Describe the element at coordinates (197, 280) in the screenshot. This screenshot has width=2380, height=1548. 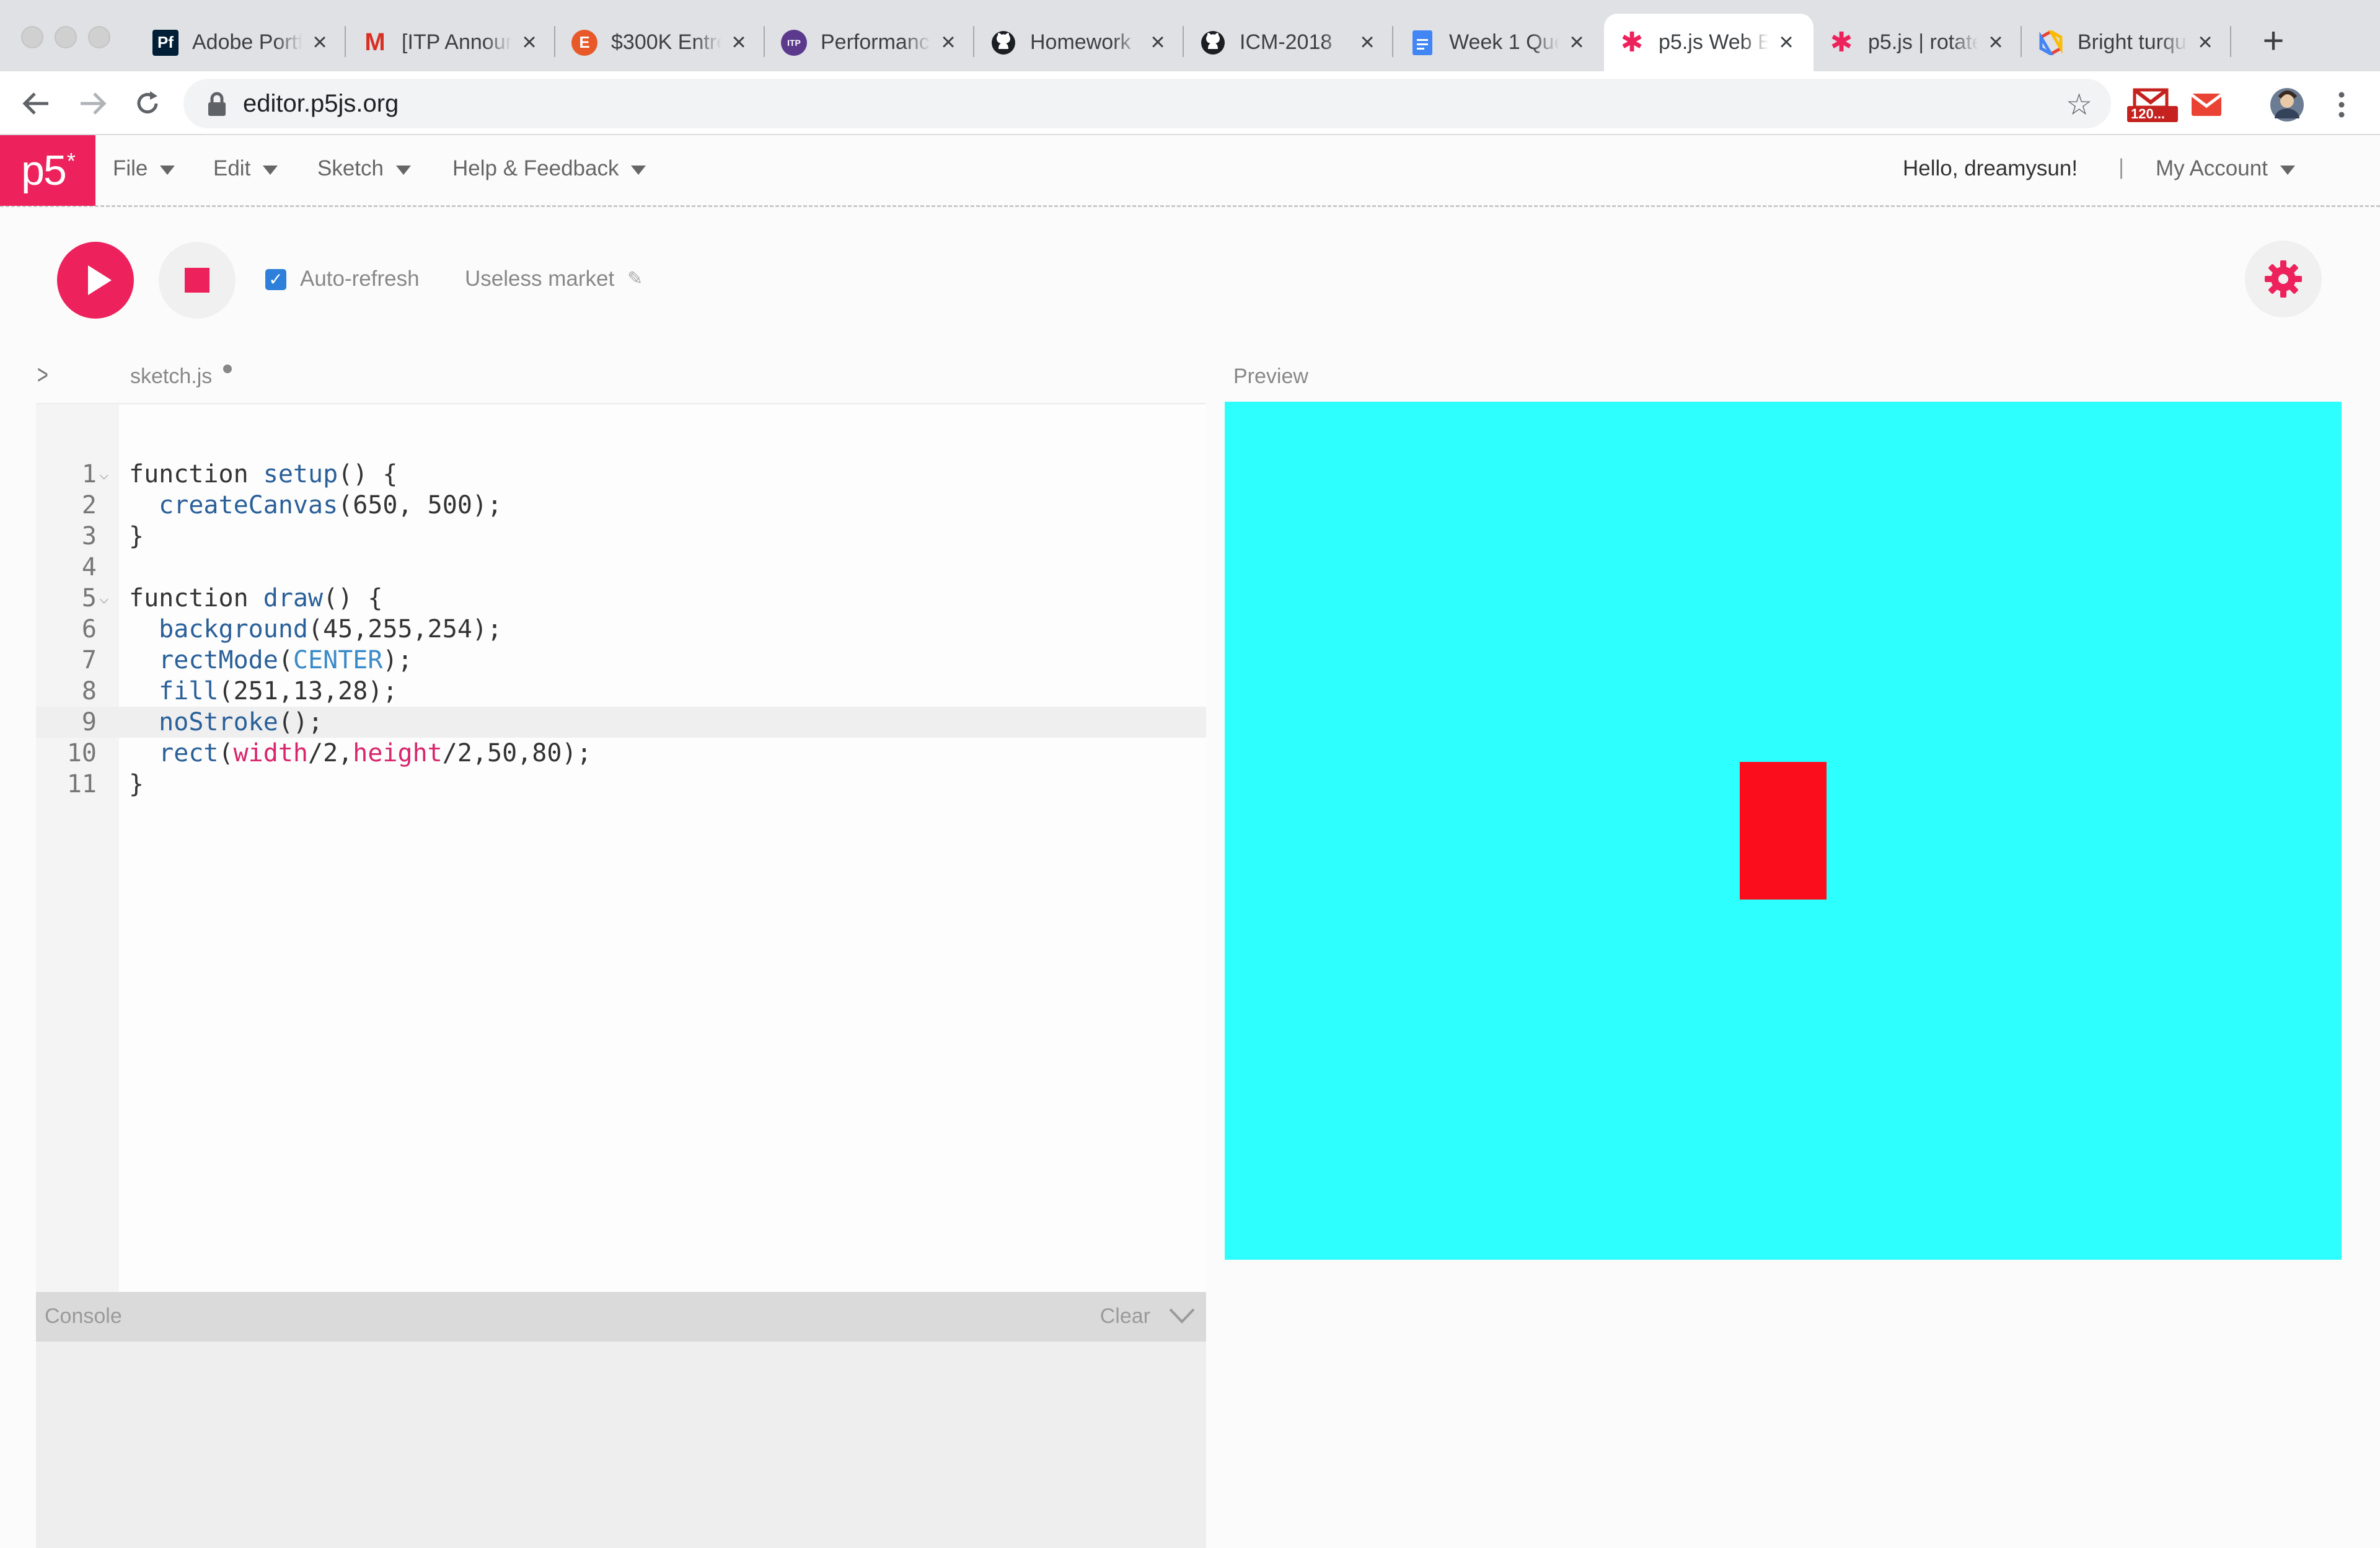
I see `stop-button` at that location.